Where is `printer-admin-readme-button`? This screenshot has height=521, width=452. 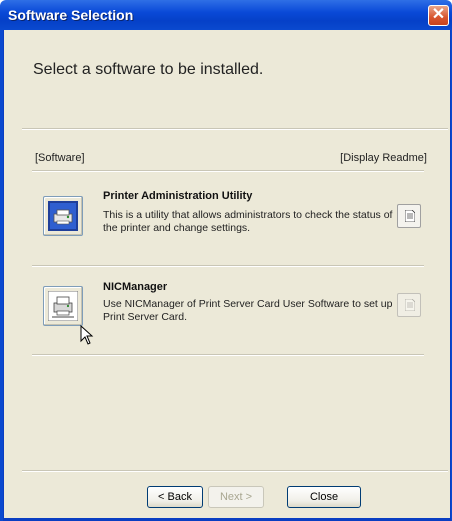 printer-admin-readme-button is located at coordinates (409, 216).